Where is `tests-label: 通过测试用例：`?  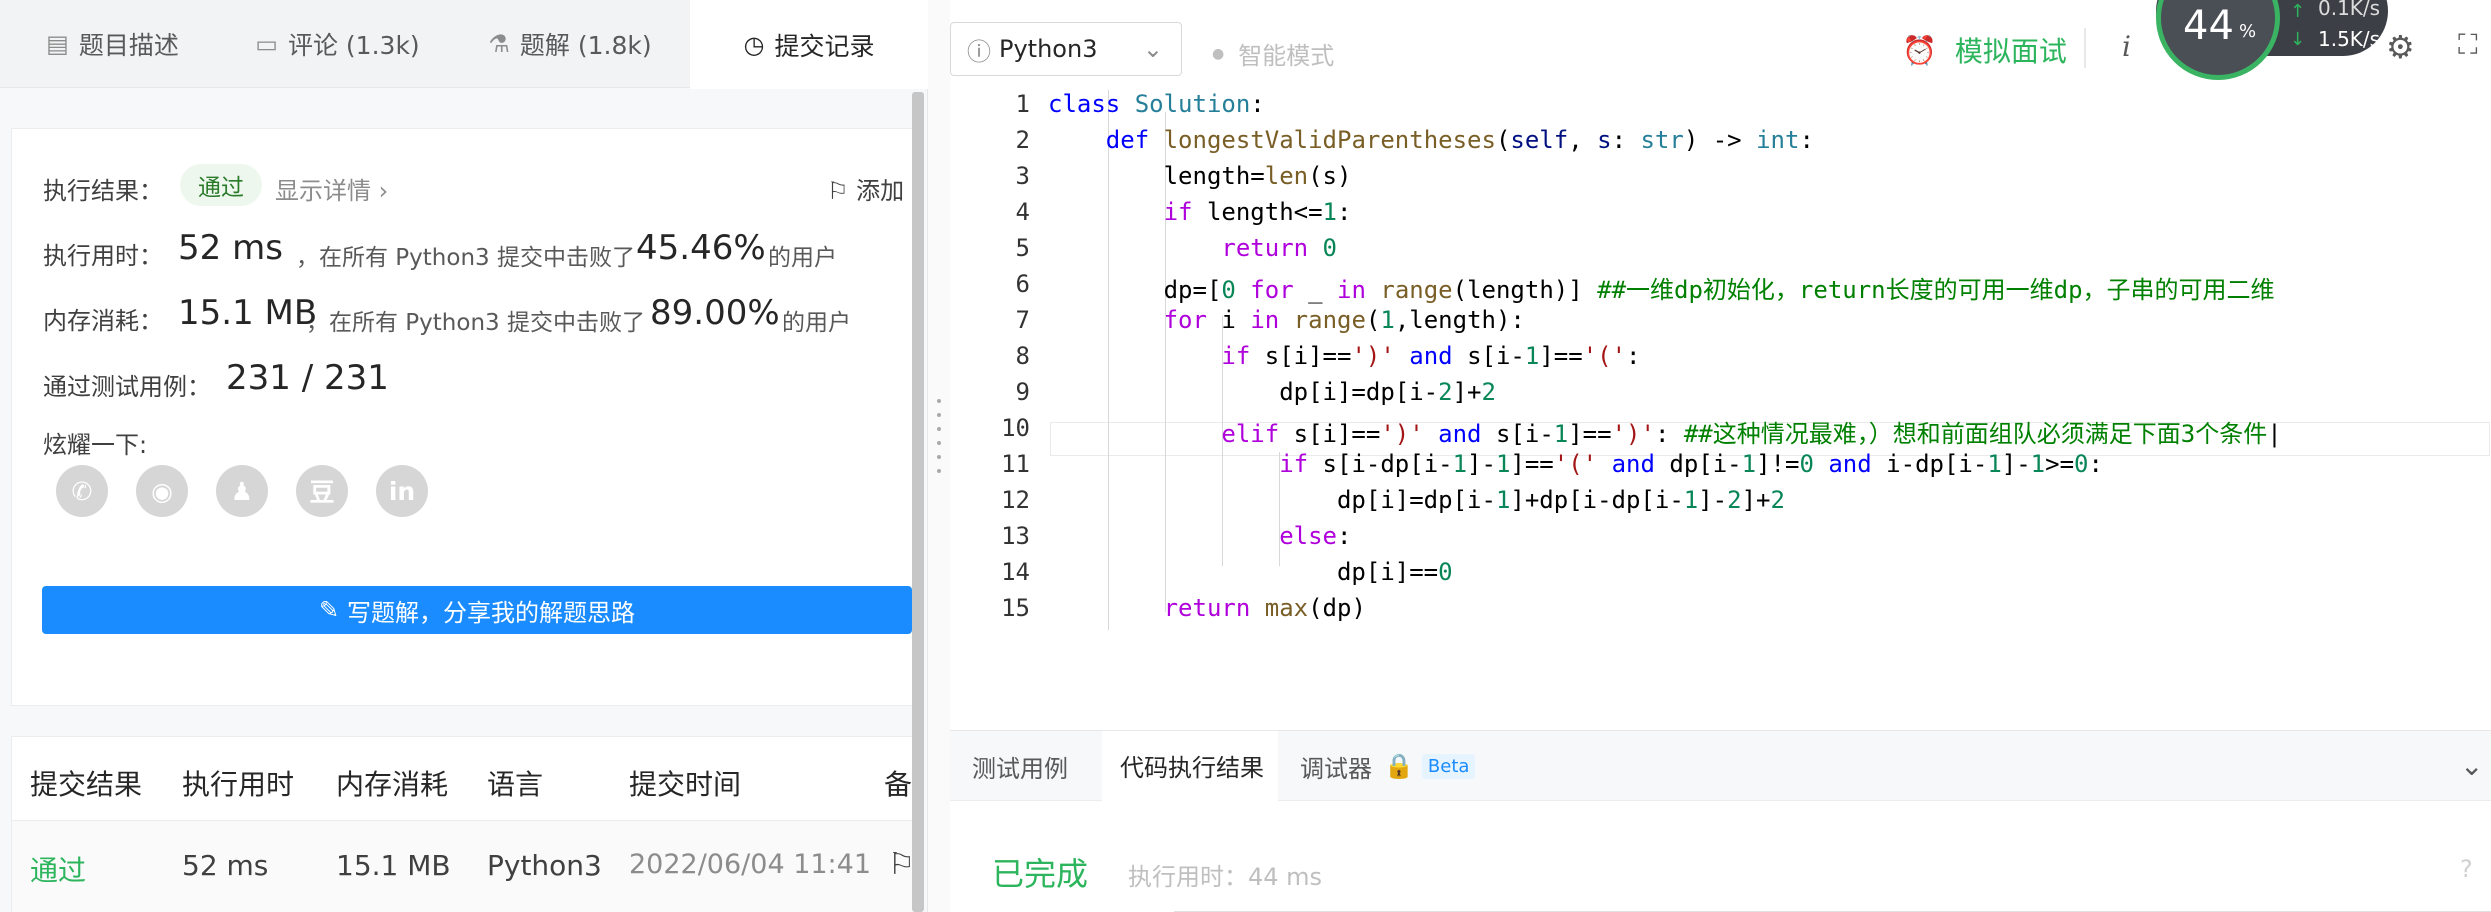
tests-label: 通过测试用例： is located at coordinates (127, 387).